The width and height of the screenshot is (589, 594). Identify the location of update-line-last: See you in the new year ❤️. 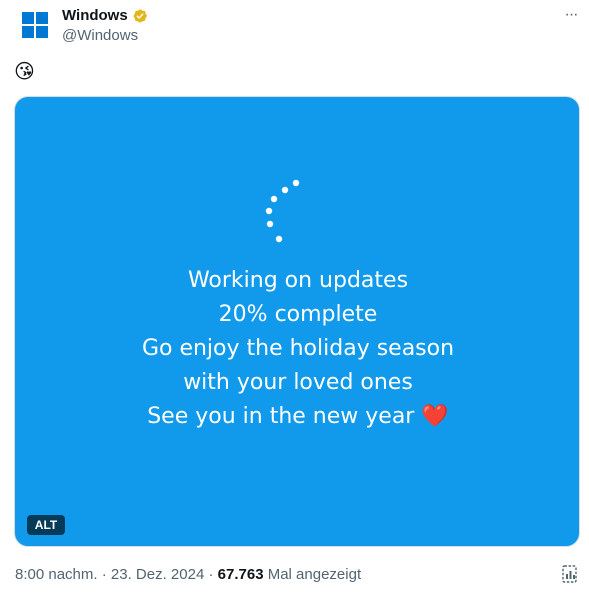
(297, 417).